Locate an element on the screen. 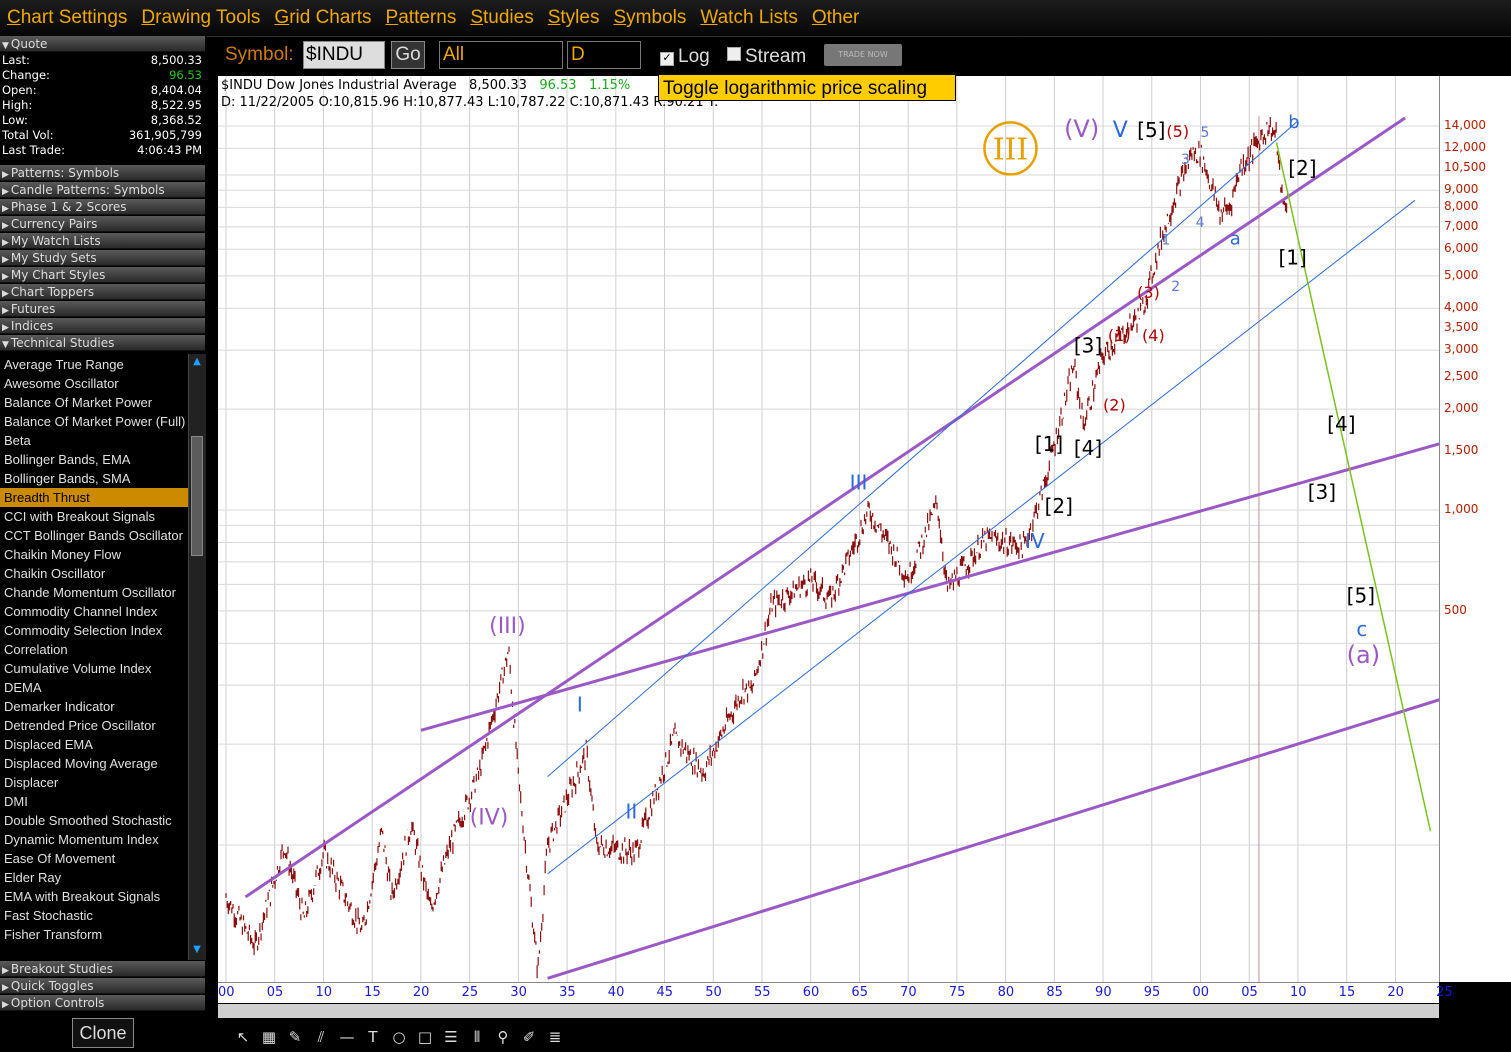 The width and height of the screenshot is (1511, 1052). brush-icon: ✐ is located at coordinates (529, 1037).